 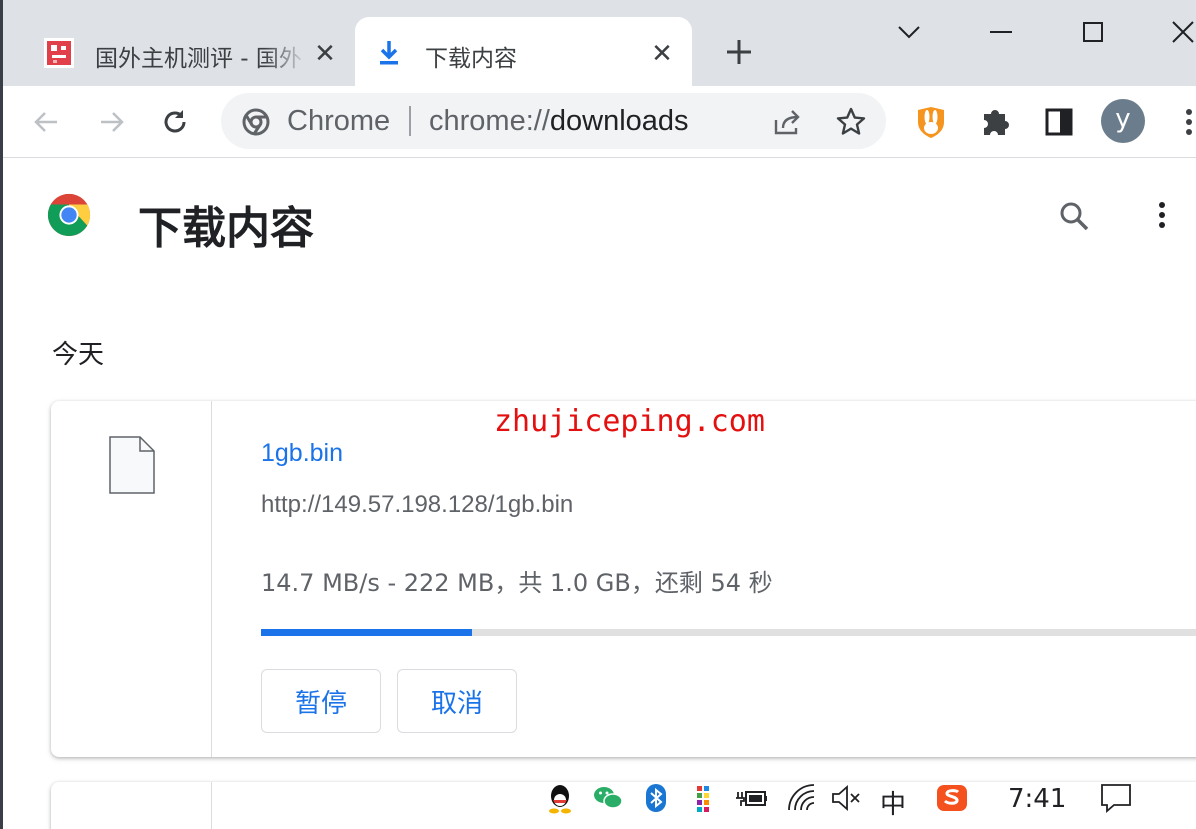 I want to click on tab-downloads: 下载内容 ✕, so click(x=523, y=51).